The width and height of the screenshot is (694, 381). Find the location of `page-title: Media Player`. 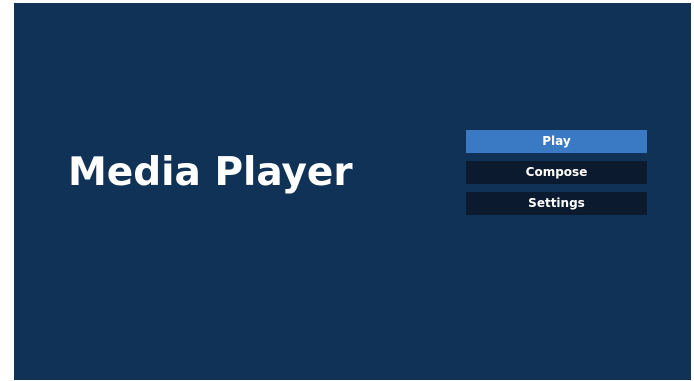

page-title: Media Player is located at coordinates (210, 172).